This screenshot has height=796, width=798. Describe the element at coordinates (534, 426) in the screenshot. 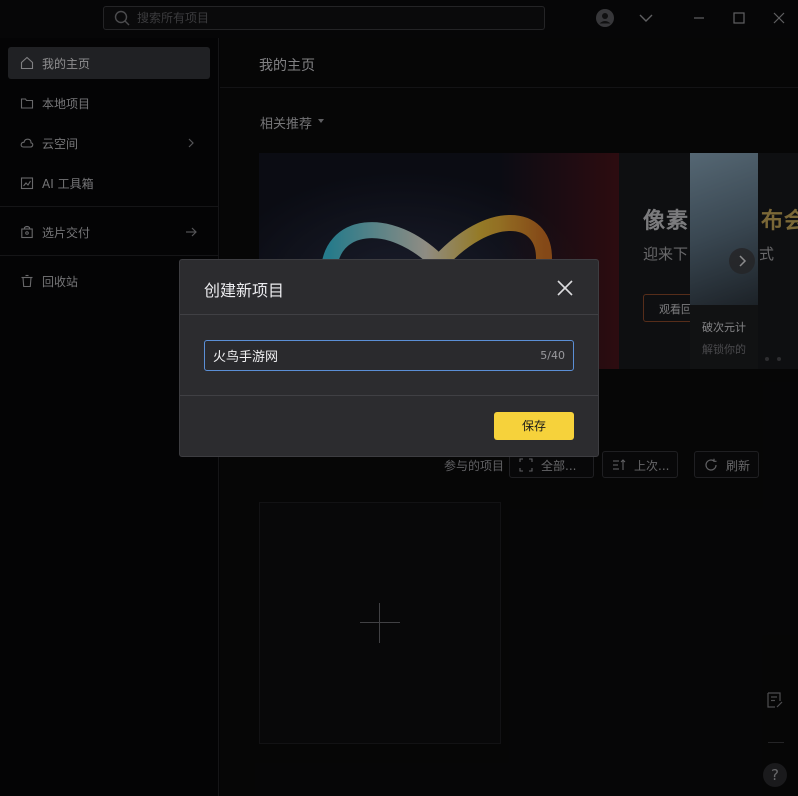

I see `save-button: 保存` at that location.